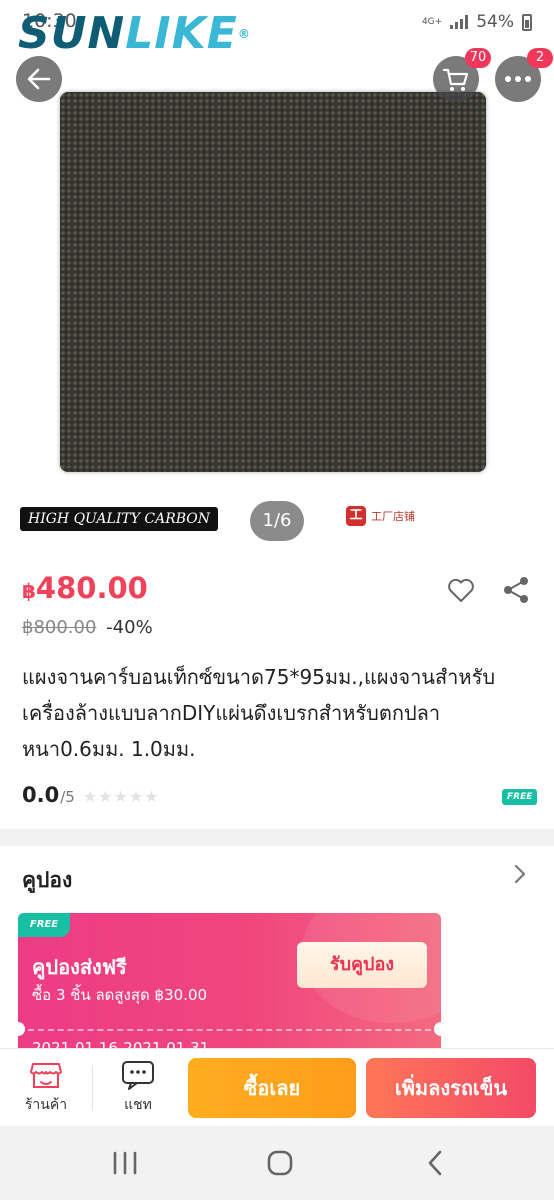 The image size is (554, 1200). I want to click on network-type: 4G+, so click(432, 21).